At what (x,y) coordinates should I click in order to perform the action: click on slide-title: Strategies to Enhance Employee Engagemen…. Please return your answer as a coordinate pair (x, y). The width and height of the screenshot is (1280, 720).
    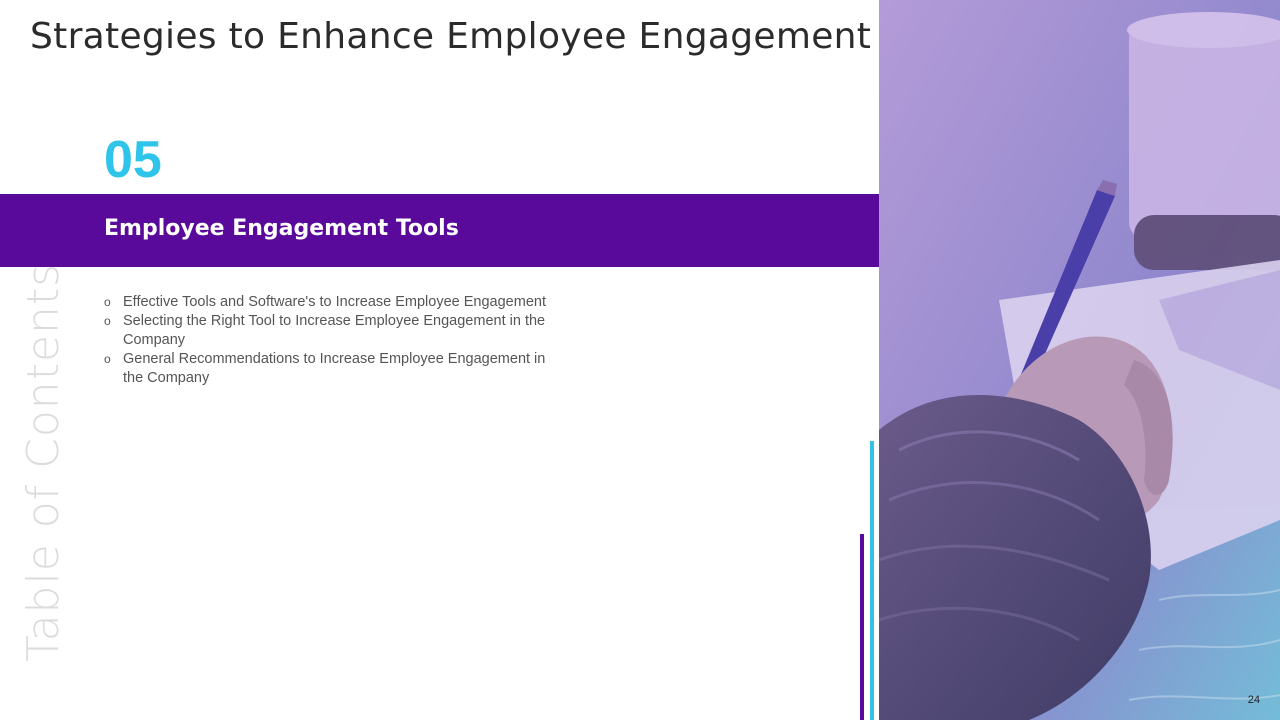
    Looking at the image, I should click on (451, 36).